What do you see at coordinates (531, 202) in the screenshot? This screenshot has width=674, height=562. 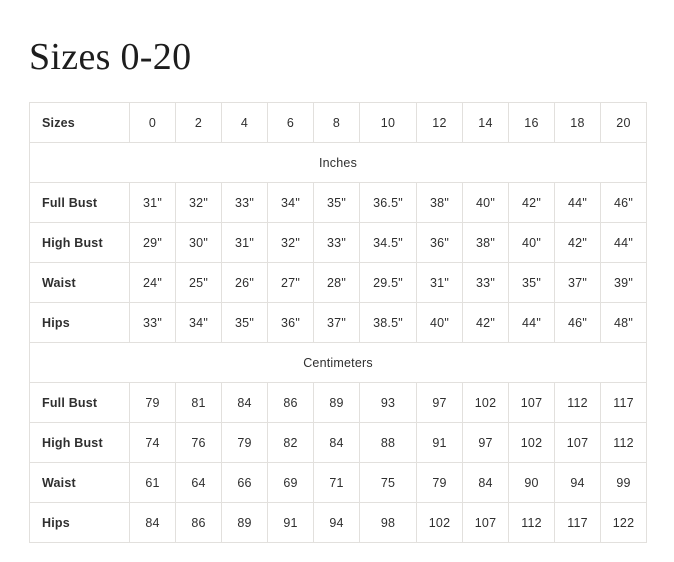 I see `cell-full-bust-in-16: 42"` at bounding box center [531, 202].